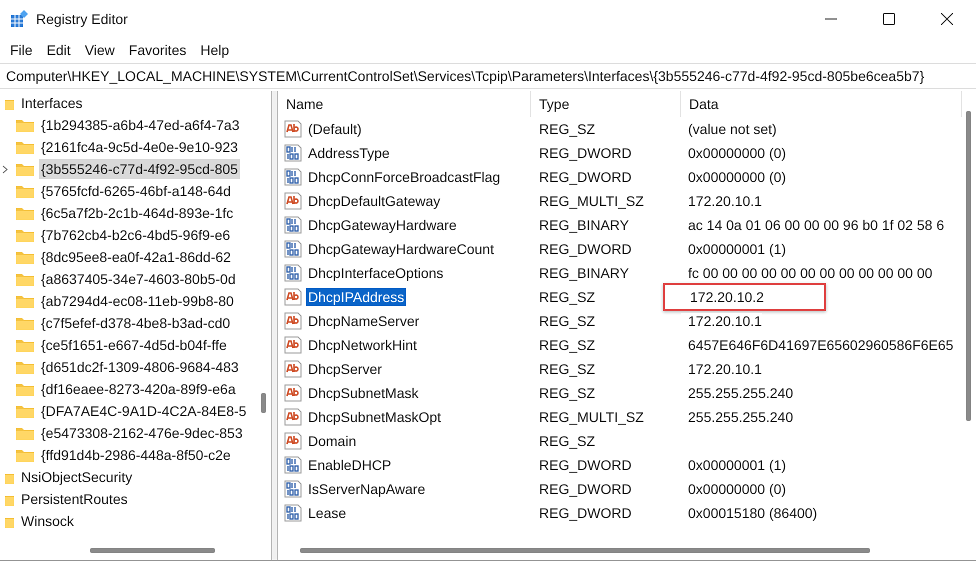 The height and width of the screenshot is (561, 976). Describe the element at coordinates (214, 50) in the screenshot. I see `menu-item: Help` at that location.